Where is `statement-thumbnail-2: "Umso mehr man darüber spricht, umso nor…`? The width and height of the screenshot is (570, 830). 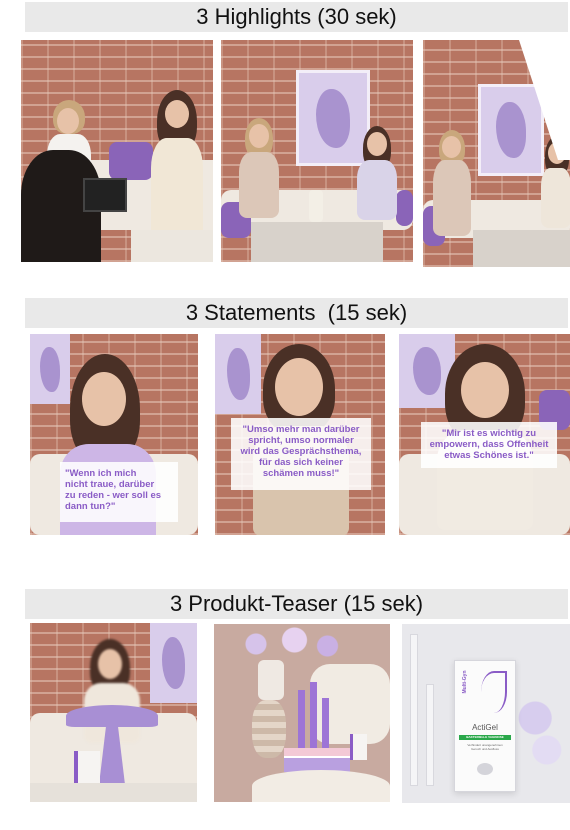 statement-thumbnail-2: "Umso mehr man darüber spricht, umso nor… is located at coordinates (300, 434).